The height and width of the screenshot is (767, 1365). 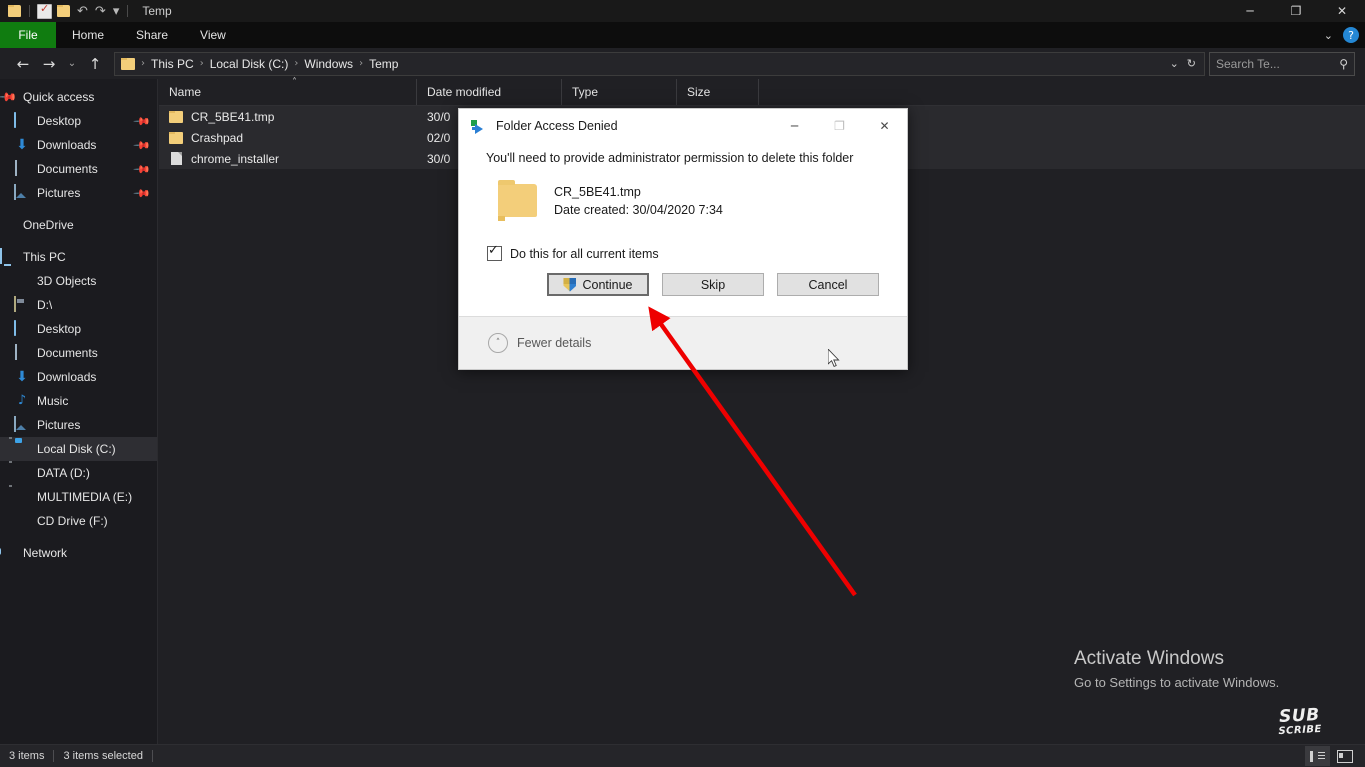 I want to click on up-button: ↑, so click(x=95, y=64).